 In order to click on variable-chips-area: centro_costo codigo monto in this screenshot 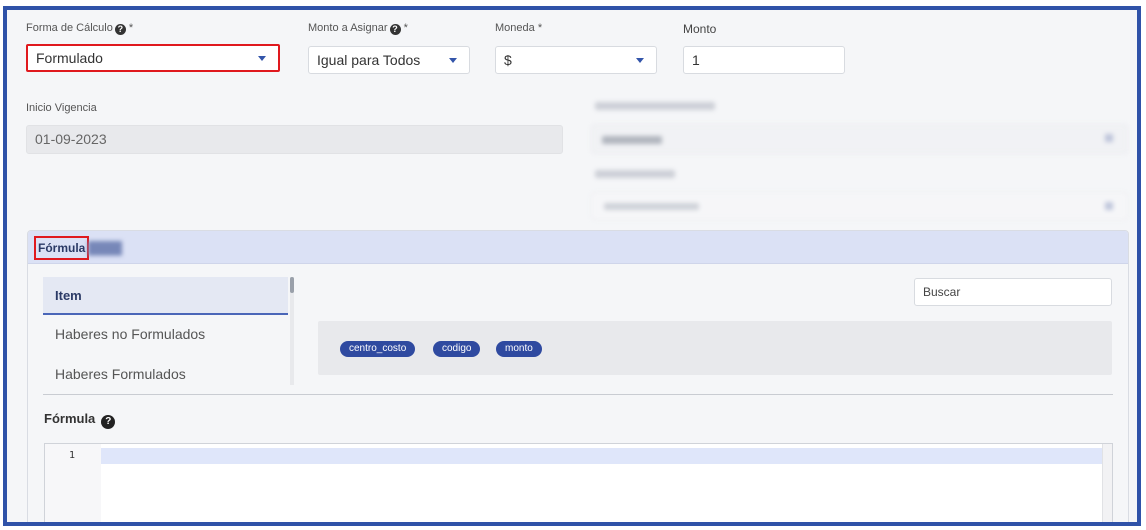, I will do `click(715, 348)`.